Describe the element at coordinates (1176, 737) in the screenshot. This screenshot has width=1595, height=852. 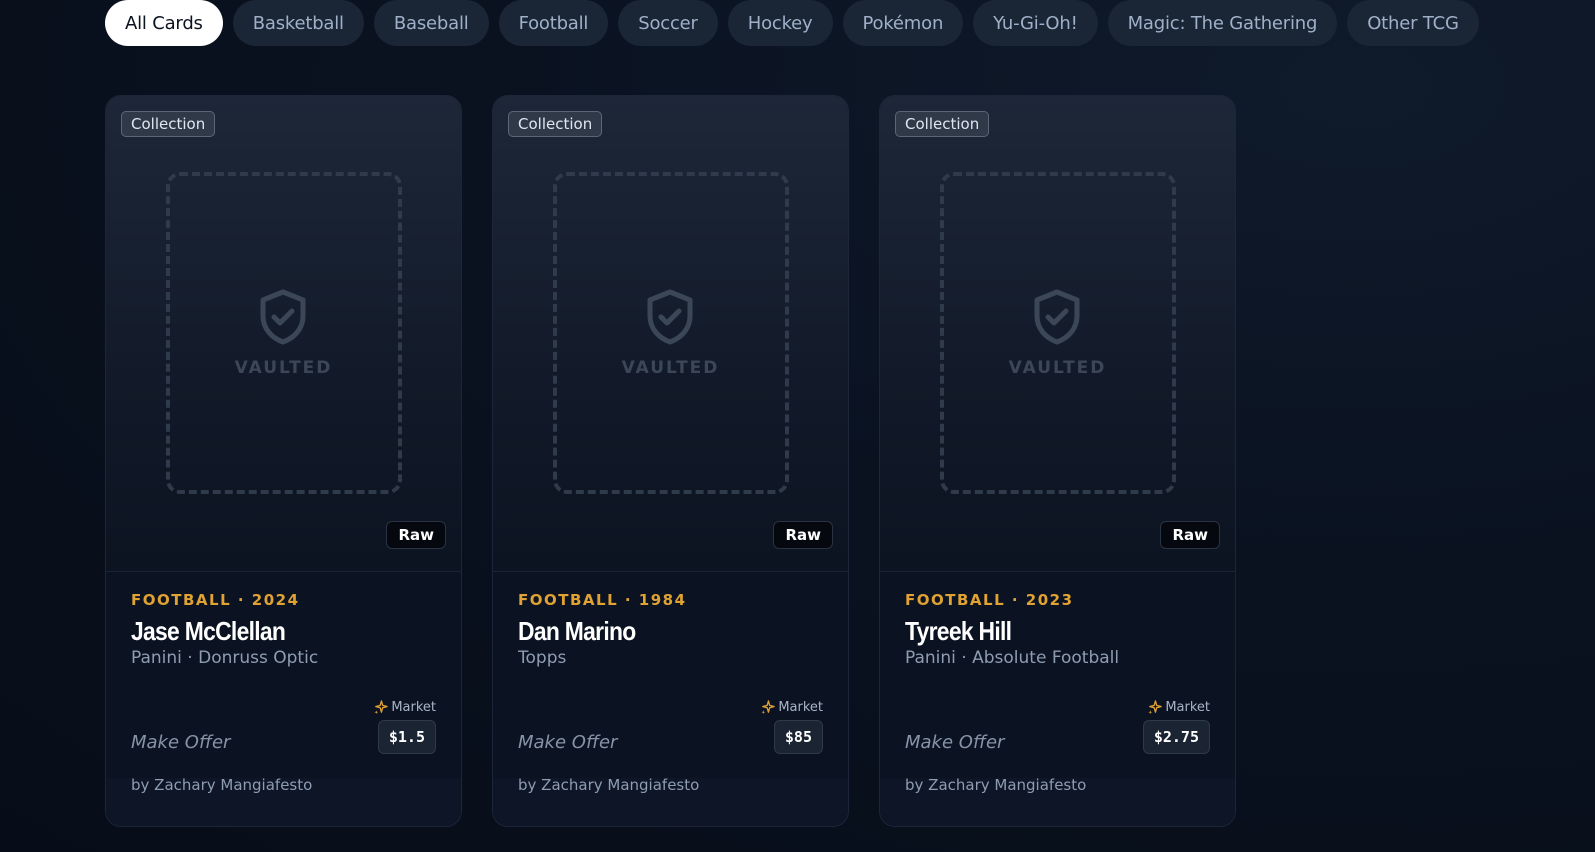
I see `market-price: $2.75` at that location.